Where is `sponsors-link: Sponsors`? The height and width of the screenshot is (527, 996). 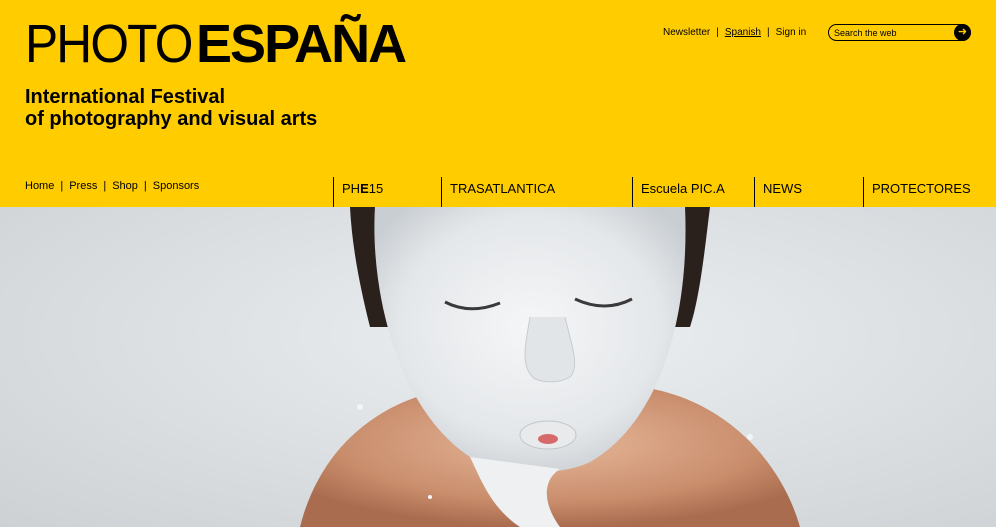 sponsors-link: Sponsors is located at coordinates (176, 186).